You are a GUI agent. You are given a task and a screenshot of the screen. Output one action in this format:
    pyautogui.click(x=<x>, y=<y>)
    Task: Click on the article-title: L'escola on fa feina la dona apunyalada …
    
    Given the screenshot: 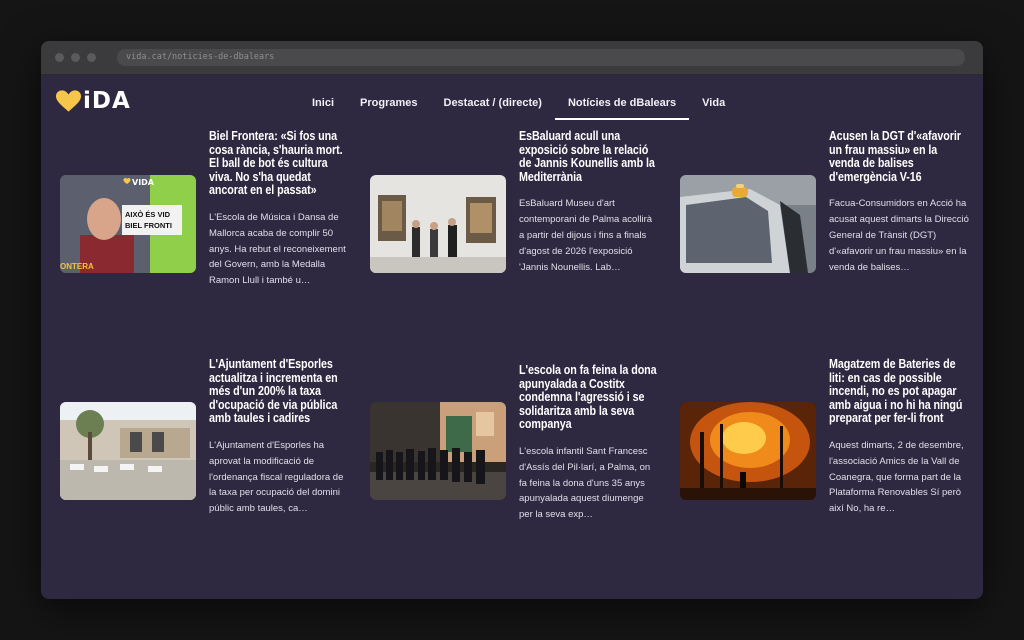 What is the action you would take?
    pyautogui.click(x=588, y=397)
    